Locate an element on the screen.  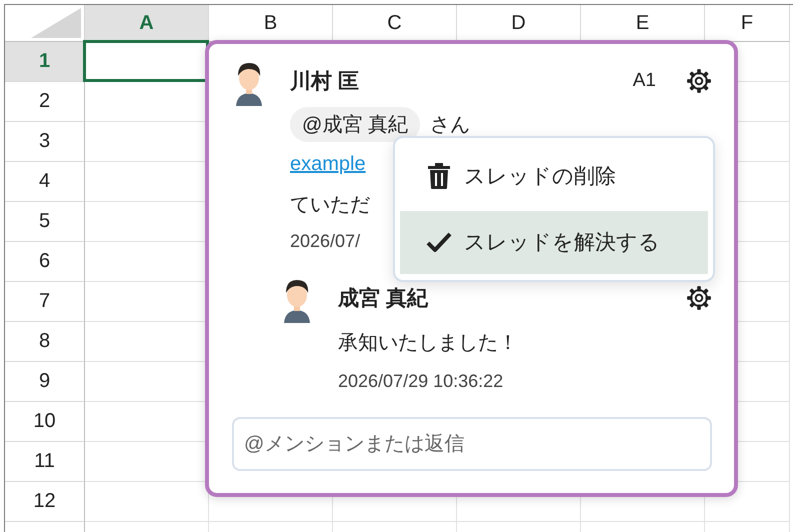
row-header: 7 is located at coordinates (45, 302).